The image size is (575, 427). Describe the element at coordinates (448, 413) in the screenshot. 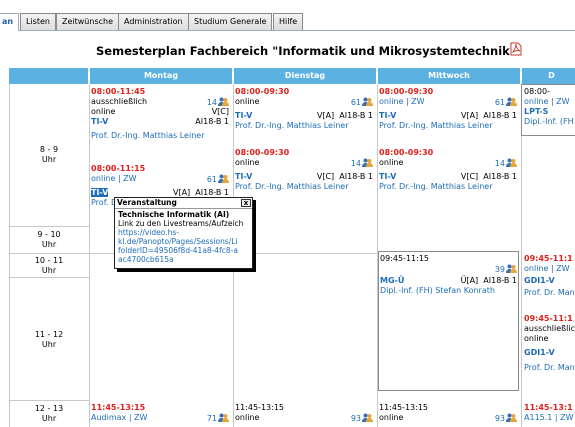

I see `event-mi-1145: 11:45-13:15 online 93` at that location.